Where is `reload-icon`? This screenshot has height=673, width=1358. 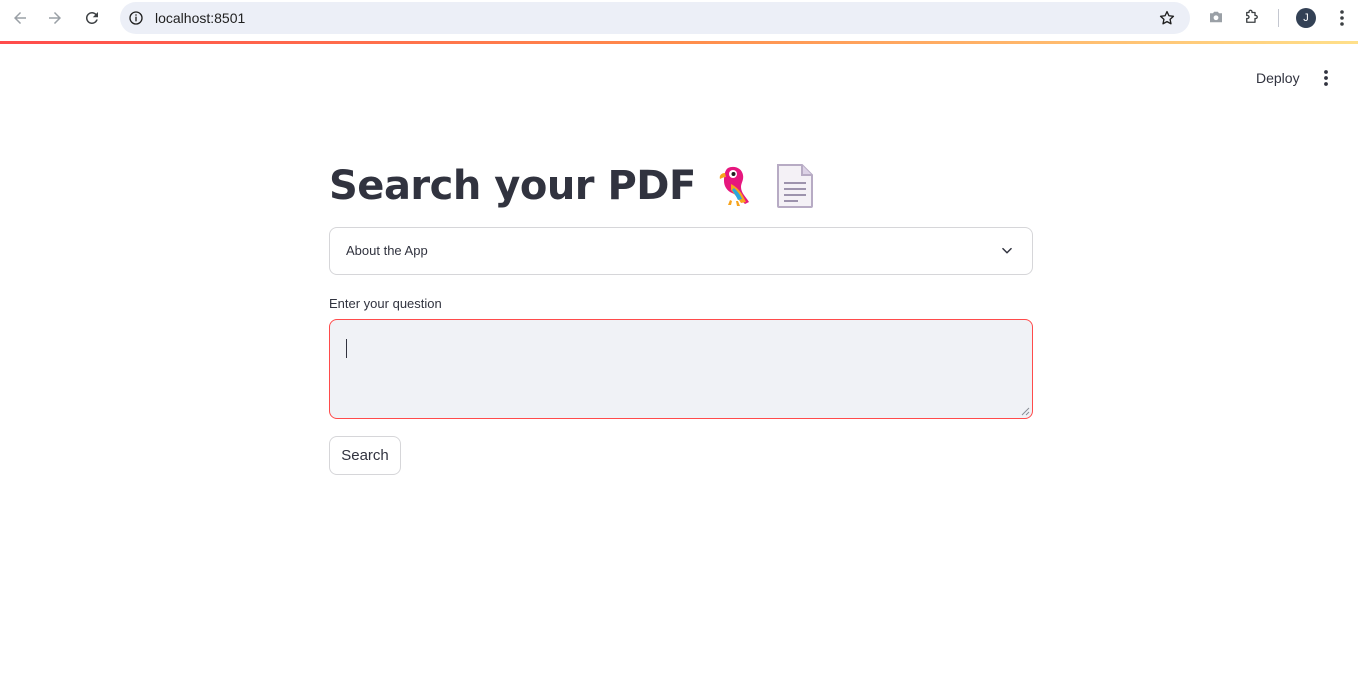 reload-icon is located at coordinates (91, 17).